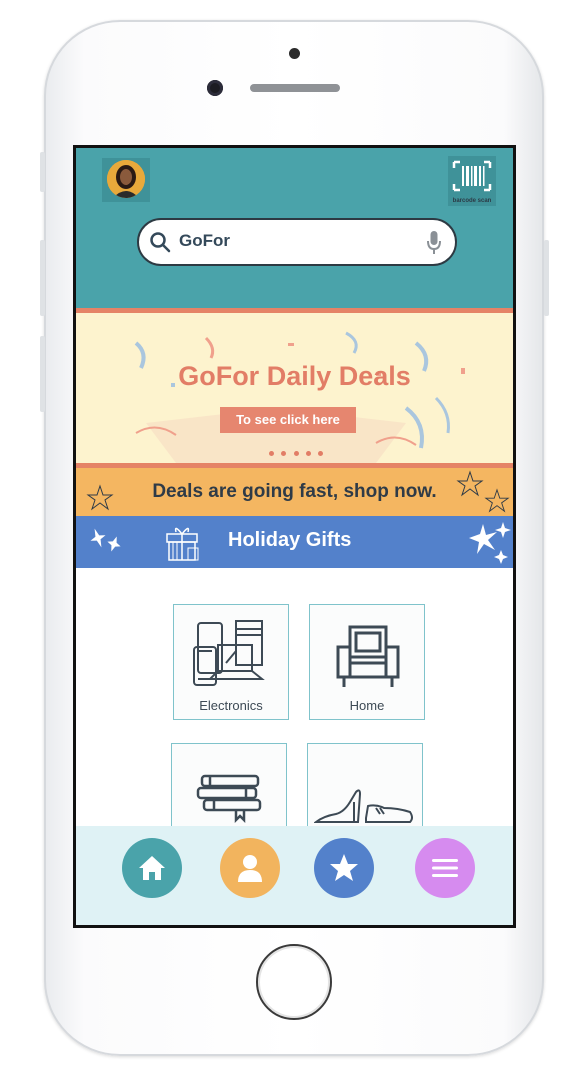 Image resolution: width=580 pixels, height=1088 pixels. I want to click on menu-icon, so click(445, 868).